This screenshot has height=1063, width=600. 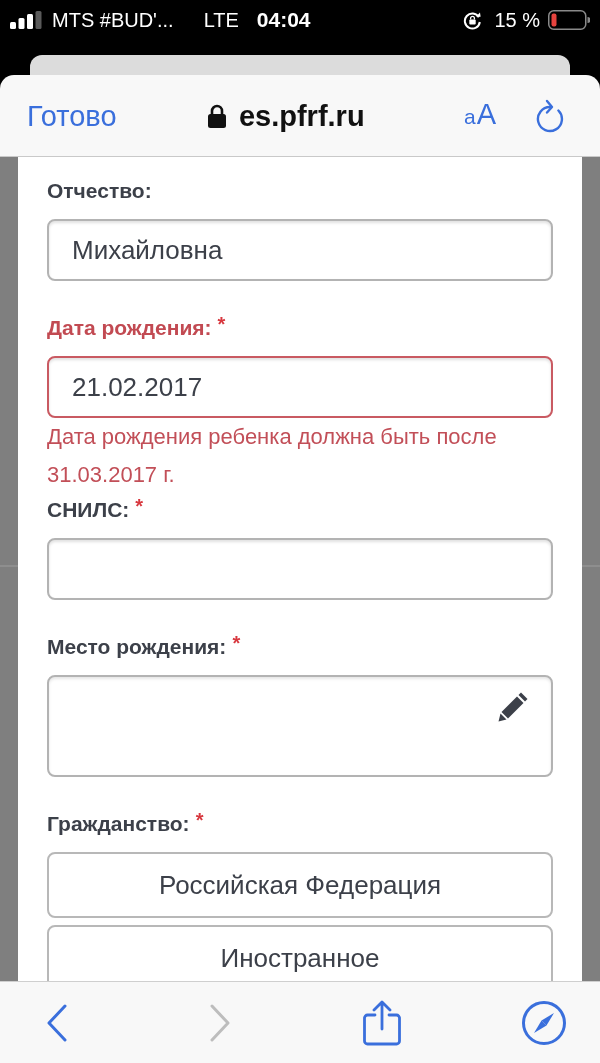 I want to click on compass-icon, so click(x=544, y=1022).